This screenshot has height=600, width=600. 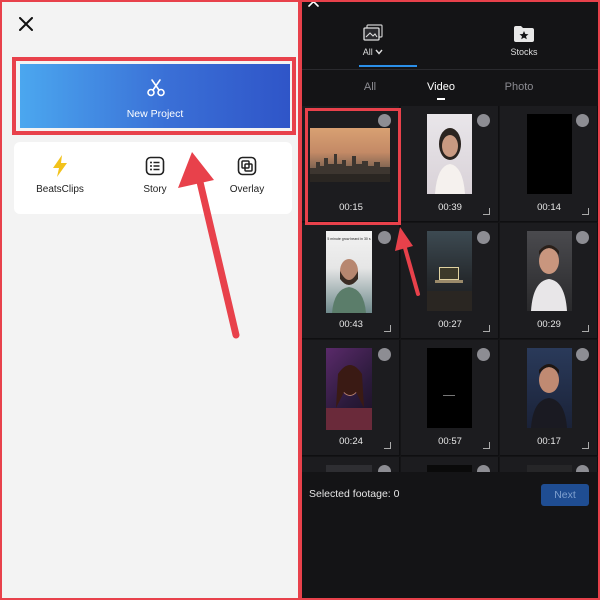 I want to click on next-button: Next, so click(x=565, y=495).